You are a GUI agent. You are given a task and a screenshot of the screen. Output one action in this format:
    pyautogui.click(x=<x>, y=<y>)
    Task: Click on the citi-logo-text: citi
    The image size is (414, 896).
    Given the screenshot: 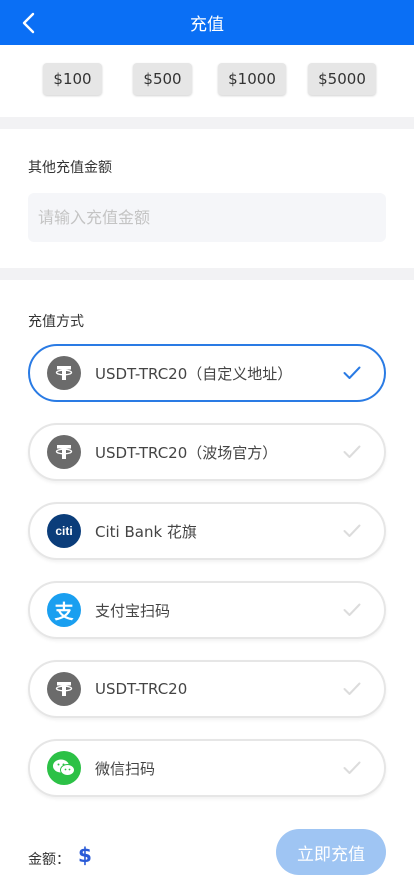 What is the action you would take?
    pyautogui.click(x=64, y=531)
    